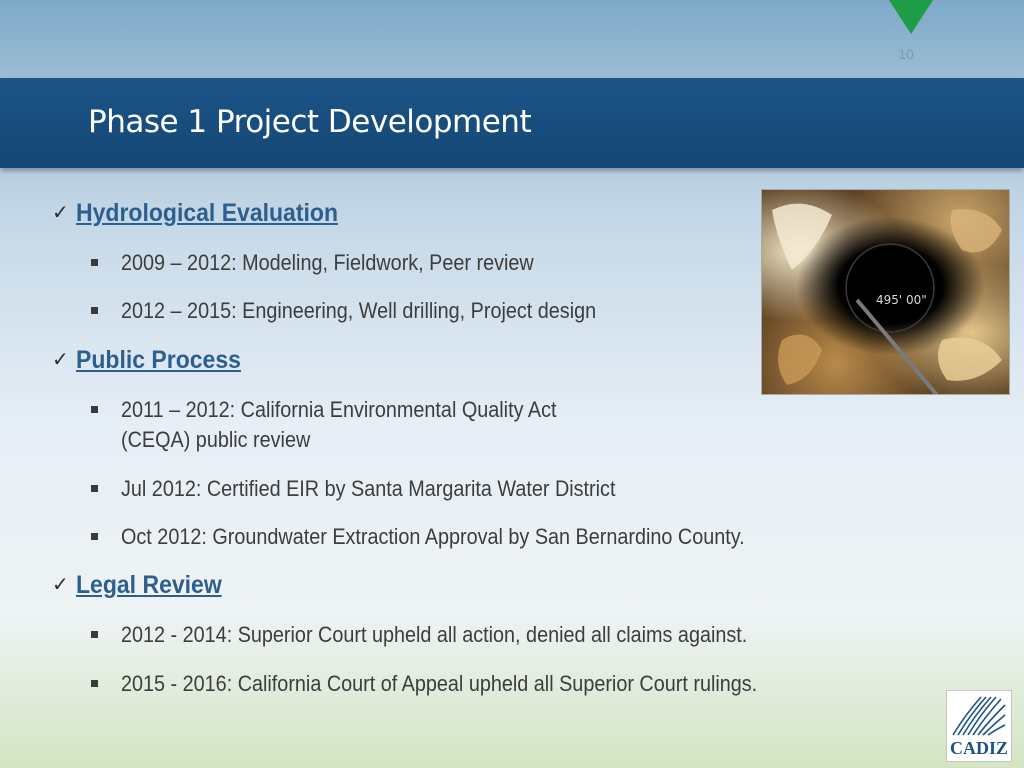 The image size is (1024, 768). What do you see at coordinates (216, 439) in the screenshot?
I see `list-item-continuation: (CEQA) public review` at bounding box center [216, 439].